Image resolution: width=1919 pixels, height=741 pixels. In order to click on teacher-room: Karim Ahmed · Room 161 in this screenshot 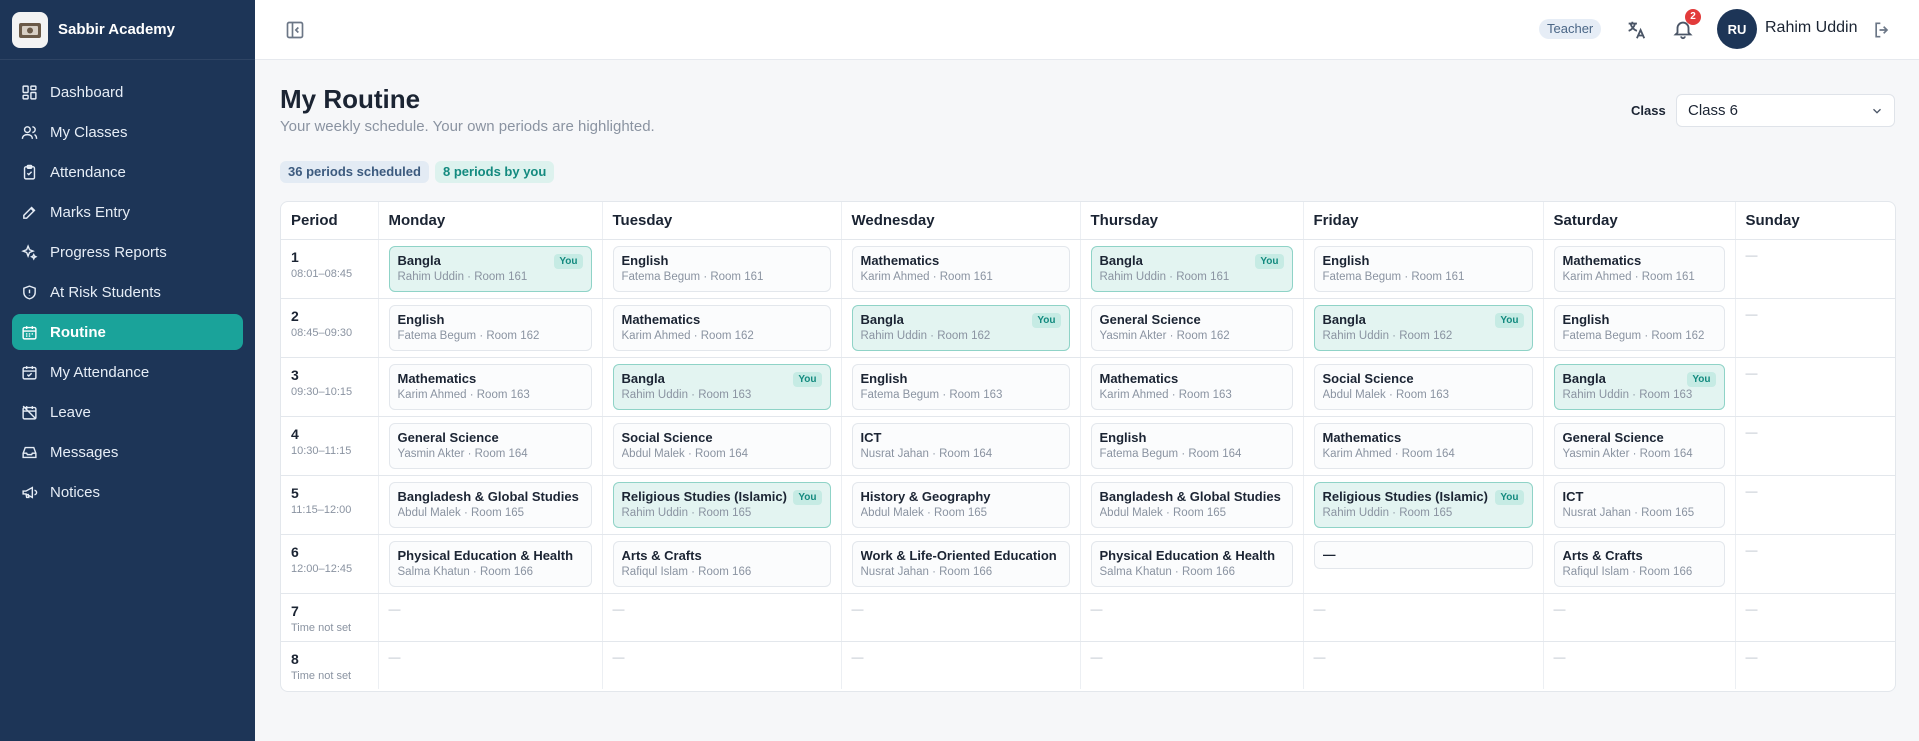, I will do `click(926, 276)`.